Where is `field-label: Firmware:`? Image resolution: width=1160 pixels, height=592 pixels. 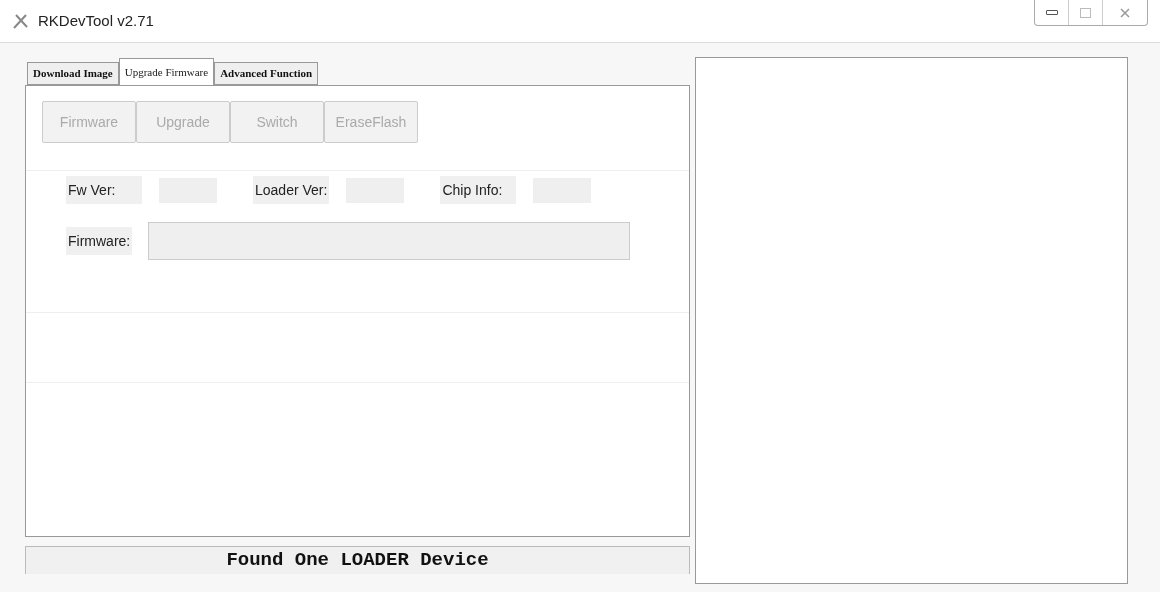 field-label: Firmware: is located at coordinates (99, 241).